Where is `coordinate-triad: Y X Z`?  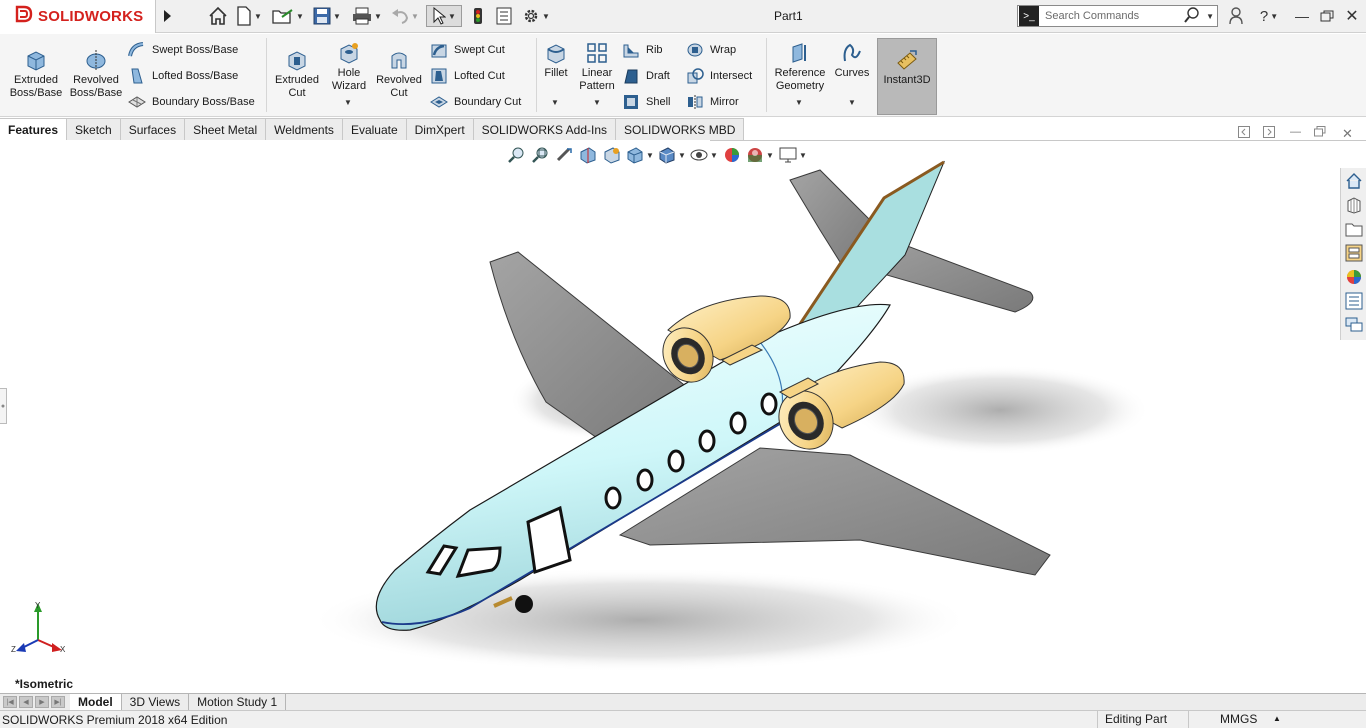 coordinate-triad: Y X Z is located at coordinates (38, 627).